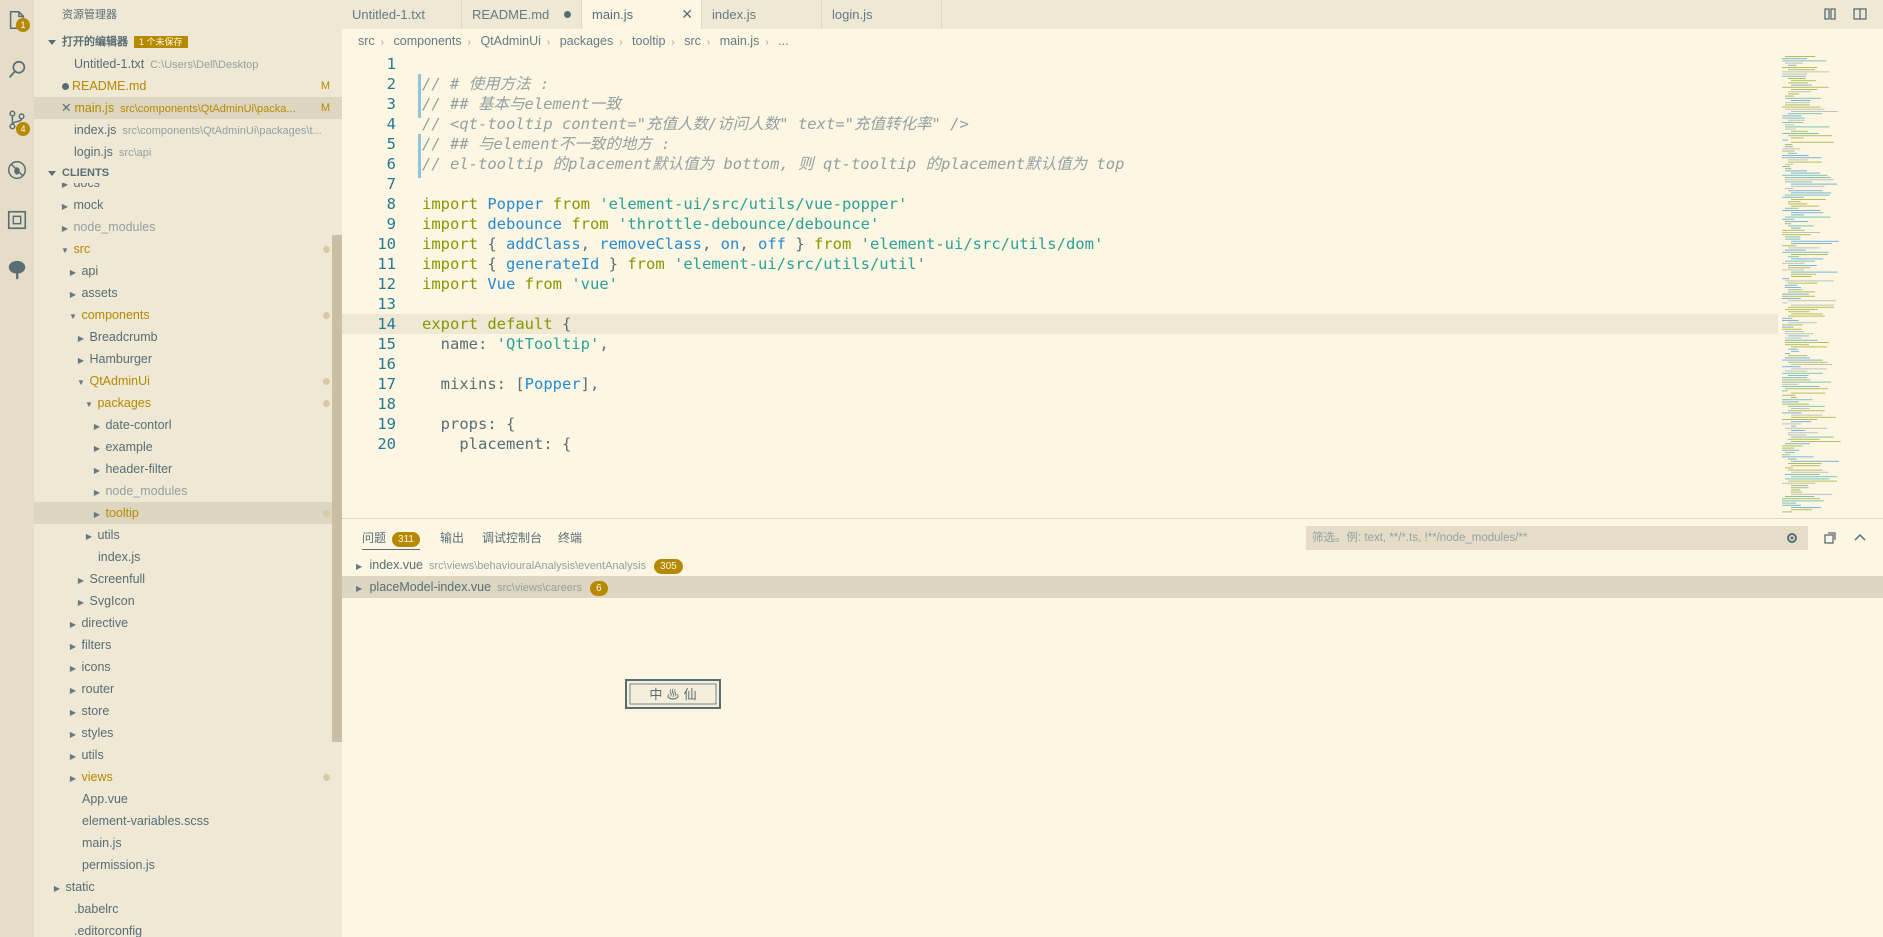 This screenshot has height=937, width=1883. I want to click on code-line: 18, so click(1060, 404).